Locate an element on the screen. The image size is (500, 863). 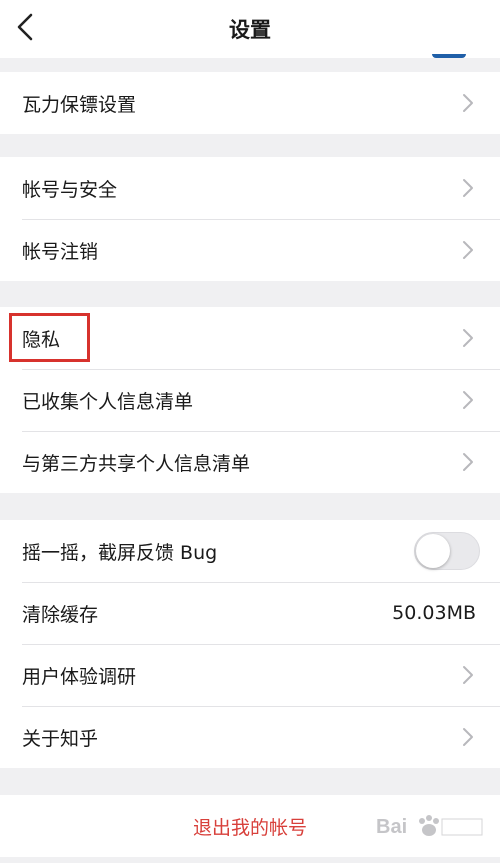
row-shake-feedback: 摇一摇，截屏反馈 Bug is located at coordinates (250, 551).